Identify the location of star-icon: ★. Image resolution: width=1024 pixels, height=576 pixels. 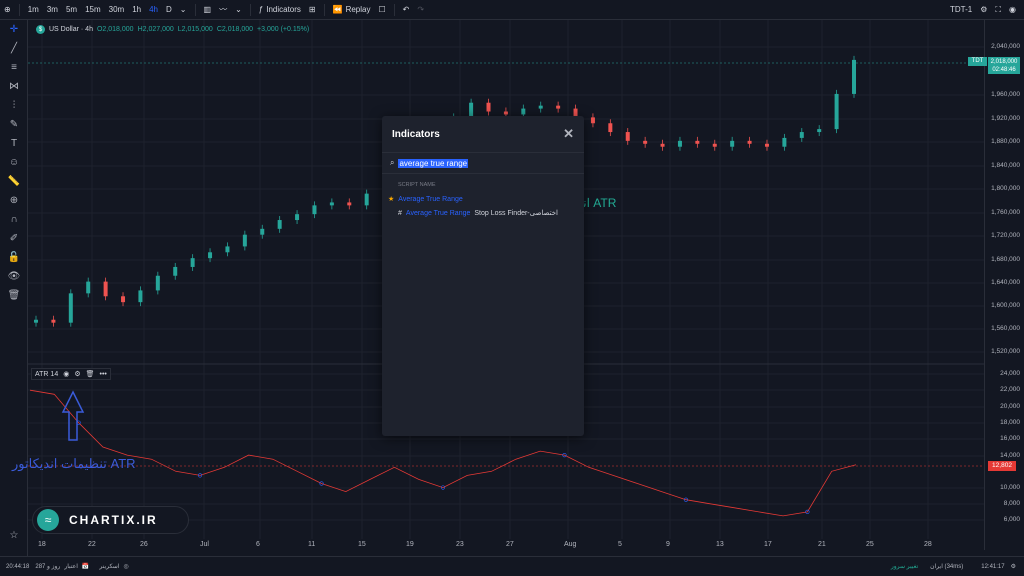
(391, 199).